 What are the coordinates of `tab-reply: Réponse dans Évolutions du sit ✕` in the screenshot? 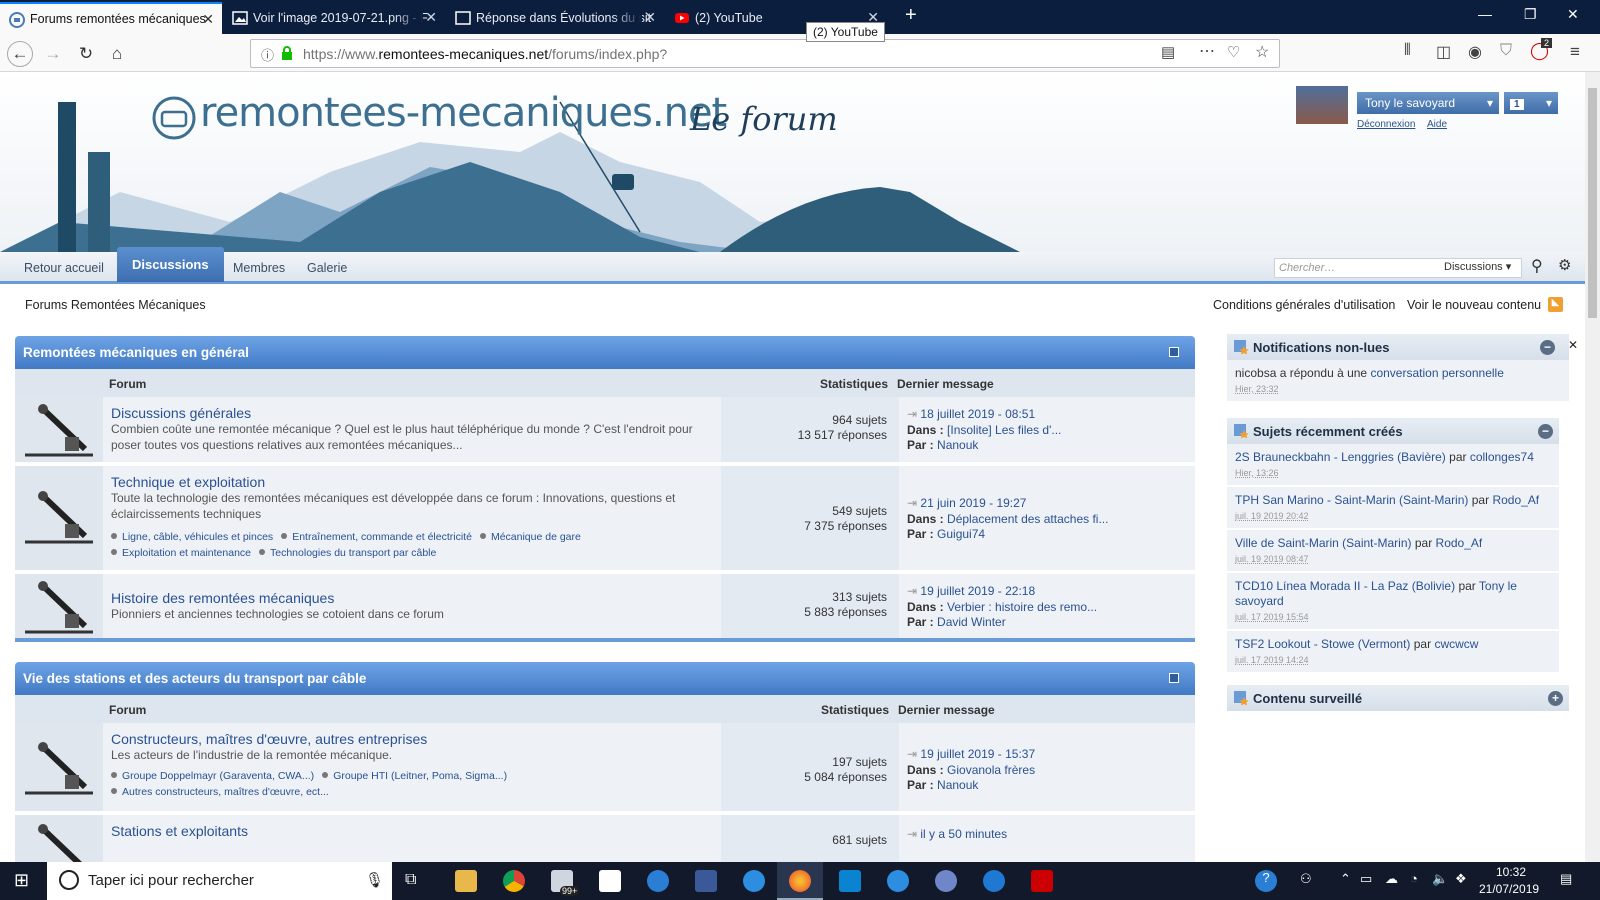 It's located at (555, 18).